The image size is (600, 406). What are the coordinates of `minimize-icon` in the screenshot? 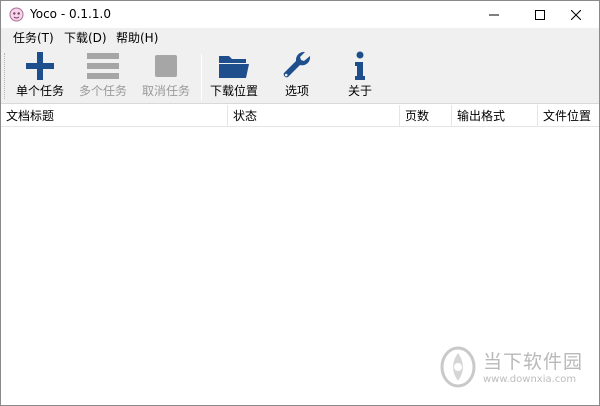 It's located at (494, 15).